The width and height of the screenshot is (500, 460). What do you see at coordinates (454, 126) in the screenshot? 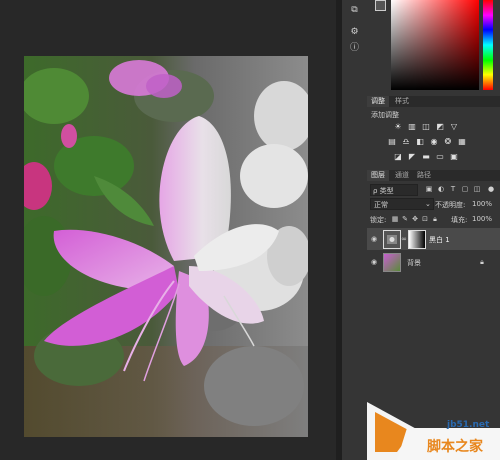
I see `vibrance-icon: ▽` at bounding box center [454, 126].